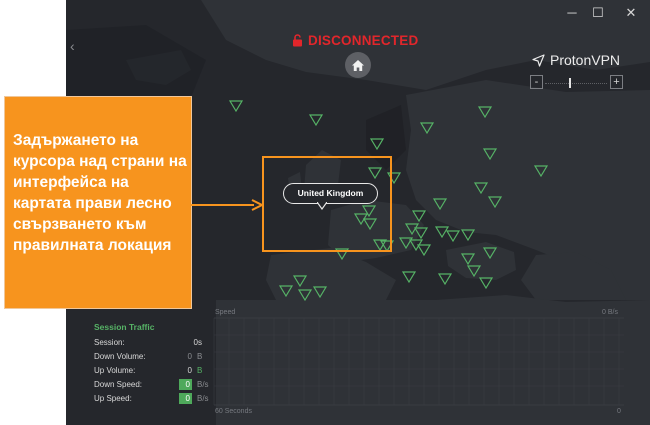 Image resolution: width=650 pixels, height=425 pixels. I want to click on graph-zero: 0, so click(619, 411).